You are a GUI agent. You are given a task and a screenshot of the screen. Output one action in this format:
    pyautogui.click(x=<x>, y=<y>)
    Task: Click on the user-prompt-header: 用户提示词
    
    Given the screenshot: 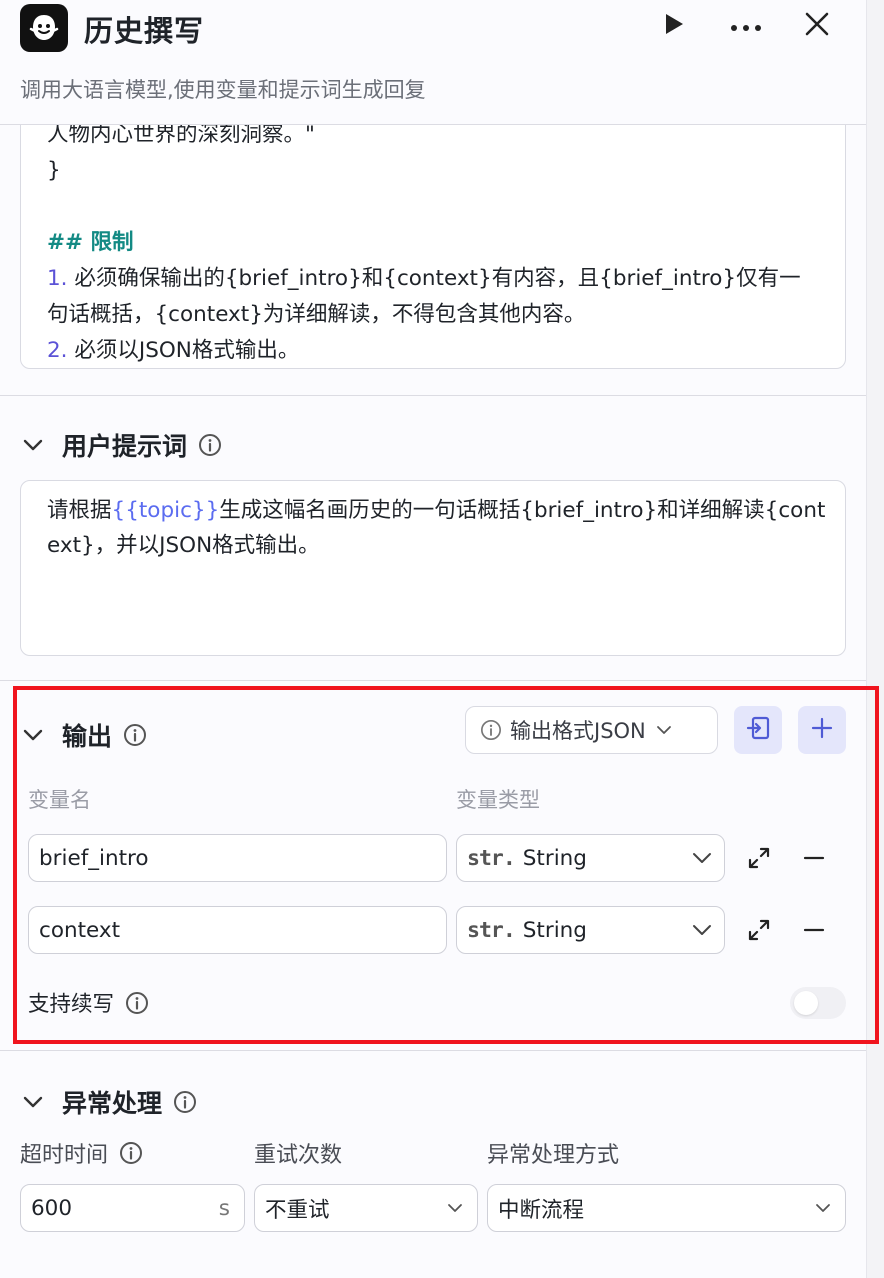 What is the action you would take?
    pyautogui.click(x=121, y=445)
    